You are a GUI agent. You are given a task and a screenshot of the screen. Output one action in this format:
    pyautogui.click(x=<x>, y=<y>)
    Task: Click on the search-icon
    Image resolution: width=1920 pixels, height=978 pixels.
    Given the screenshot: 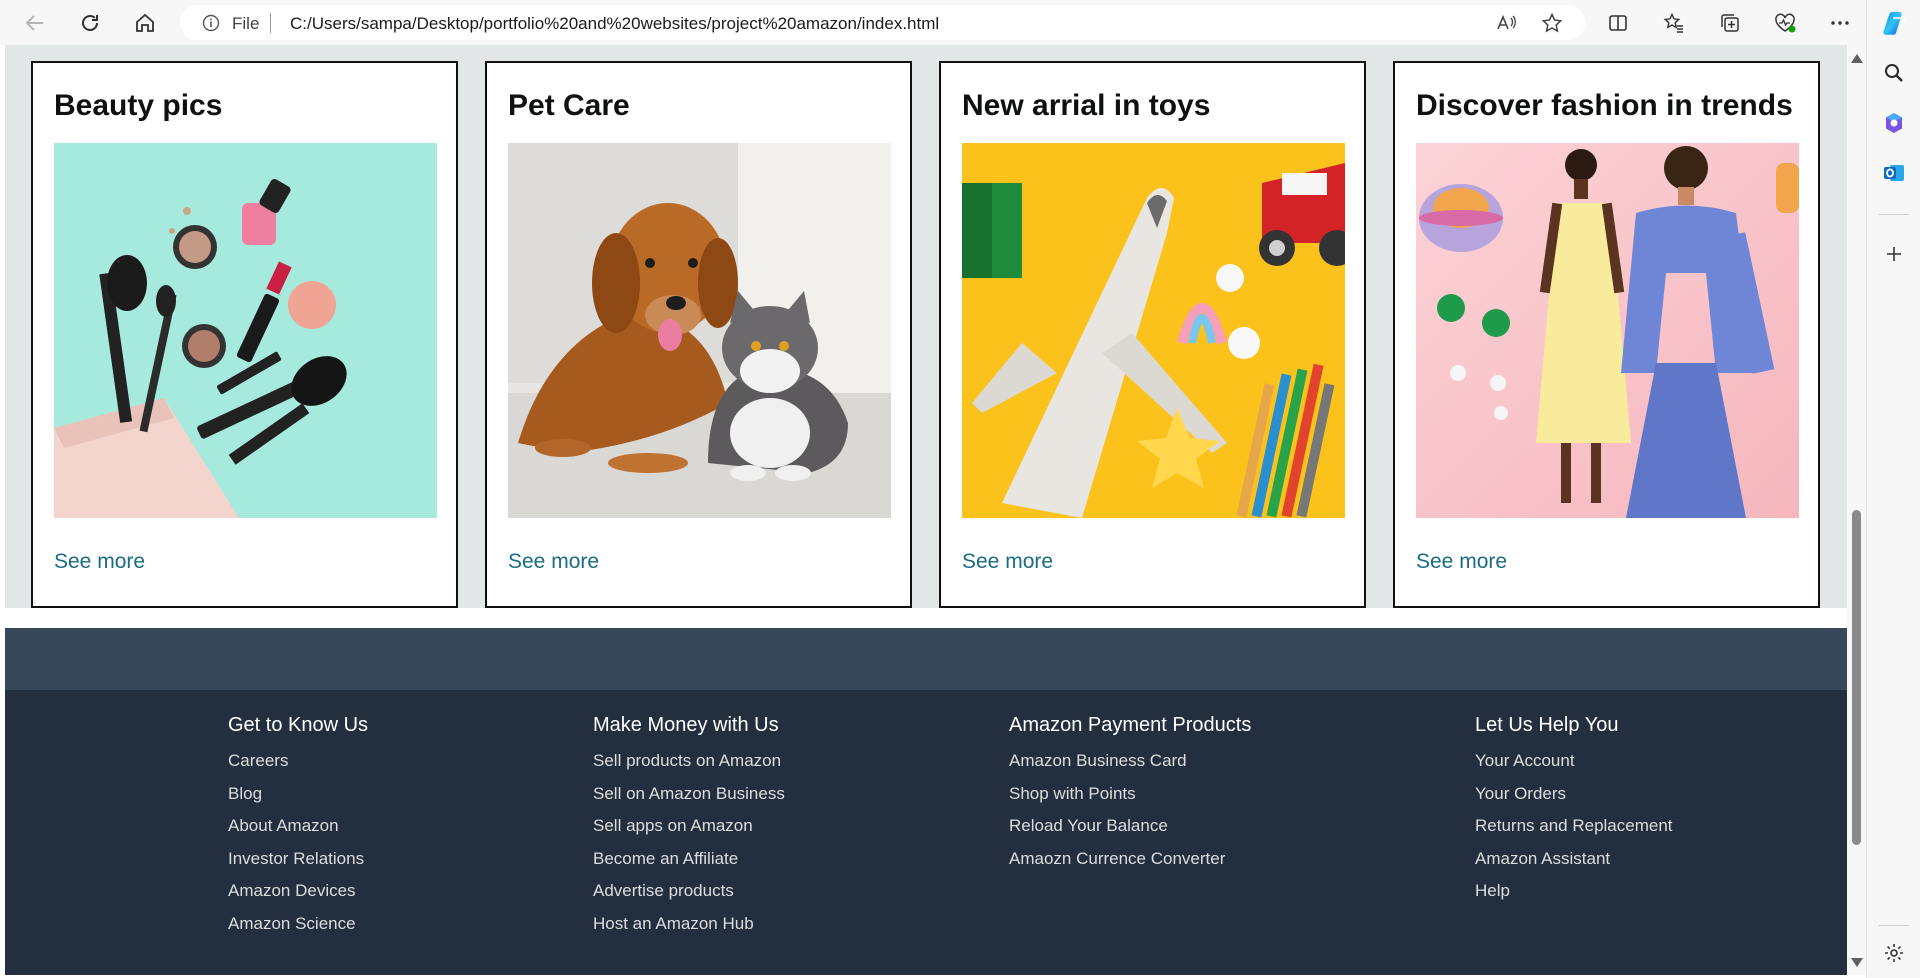 What is the action you would take?
    pyautogui.click(x=1894, y=73)
    